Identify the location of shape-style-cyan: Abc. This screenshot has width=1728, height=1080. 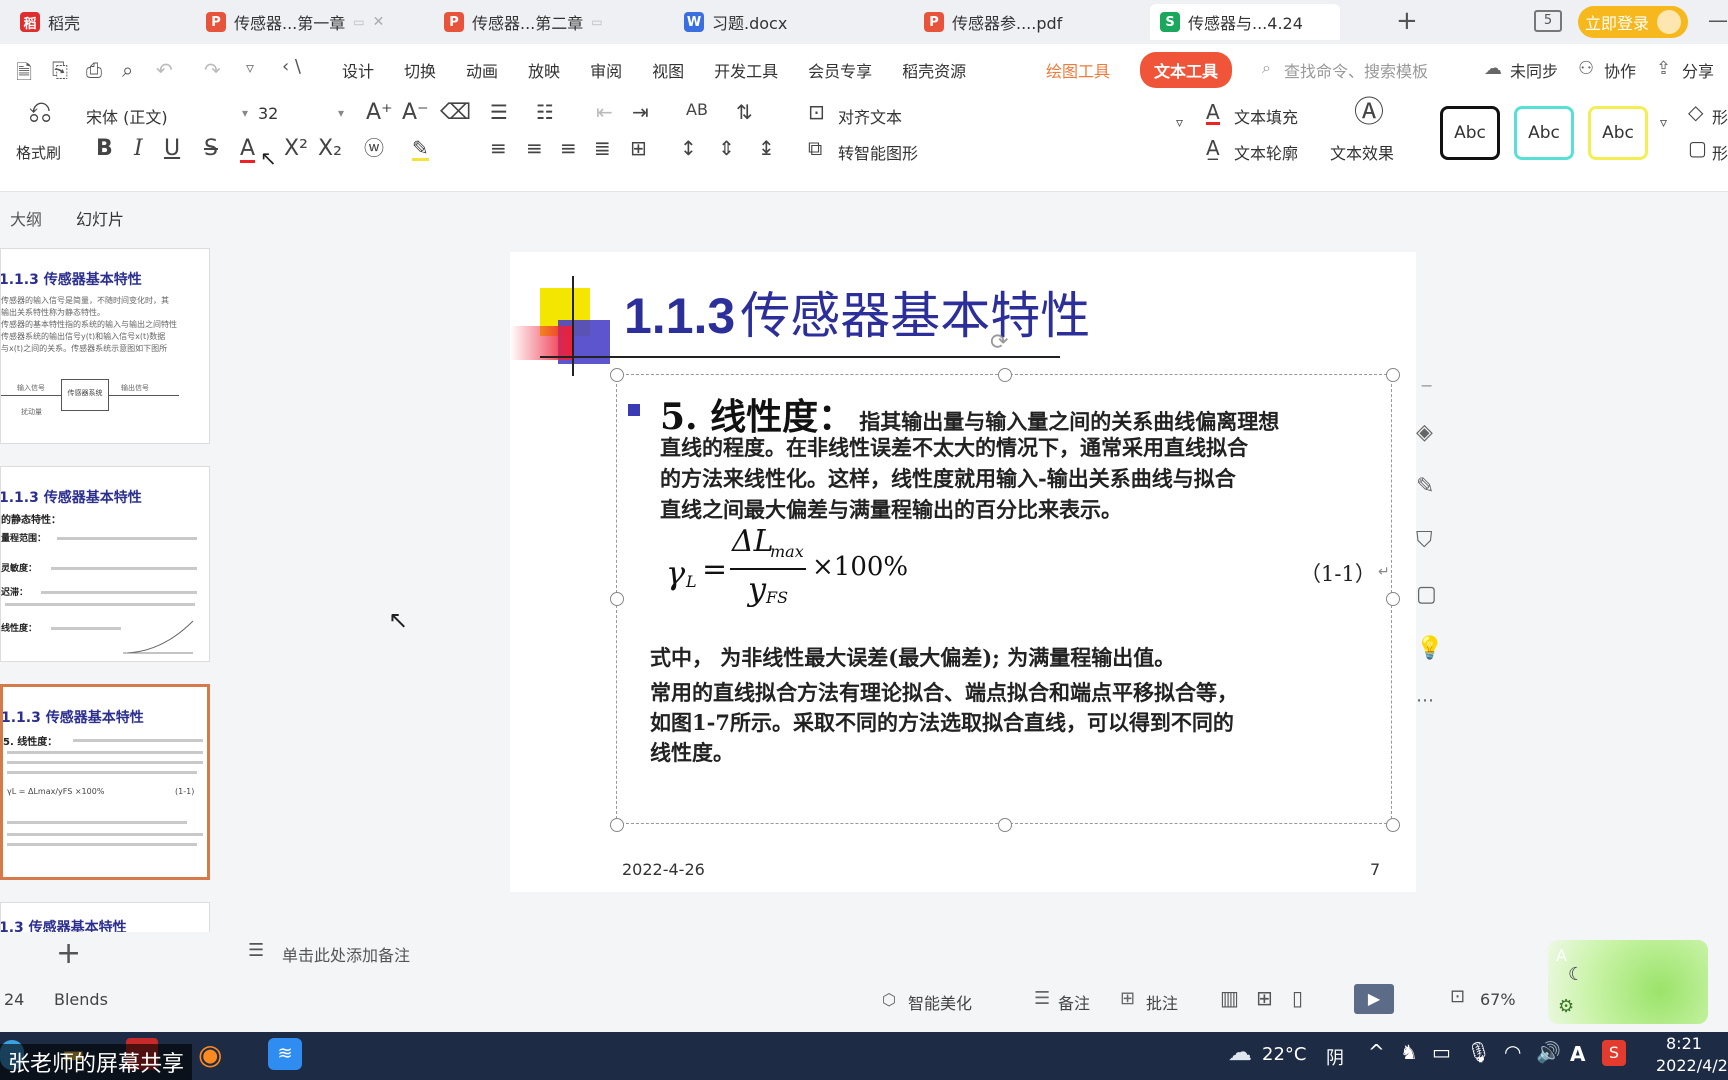
(1544, 133).